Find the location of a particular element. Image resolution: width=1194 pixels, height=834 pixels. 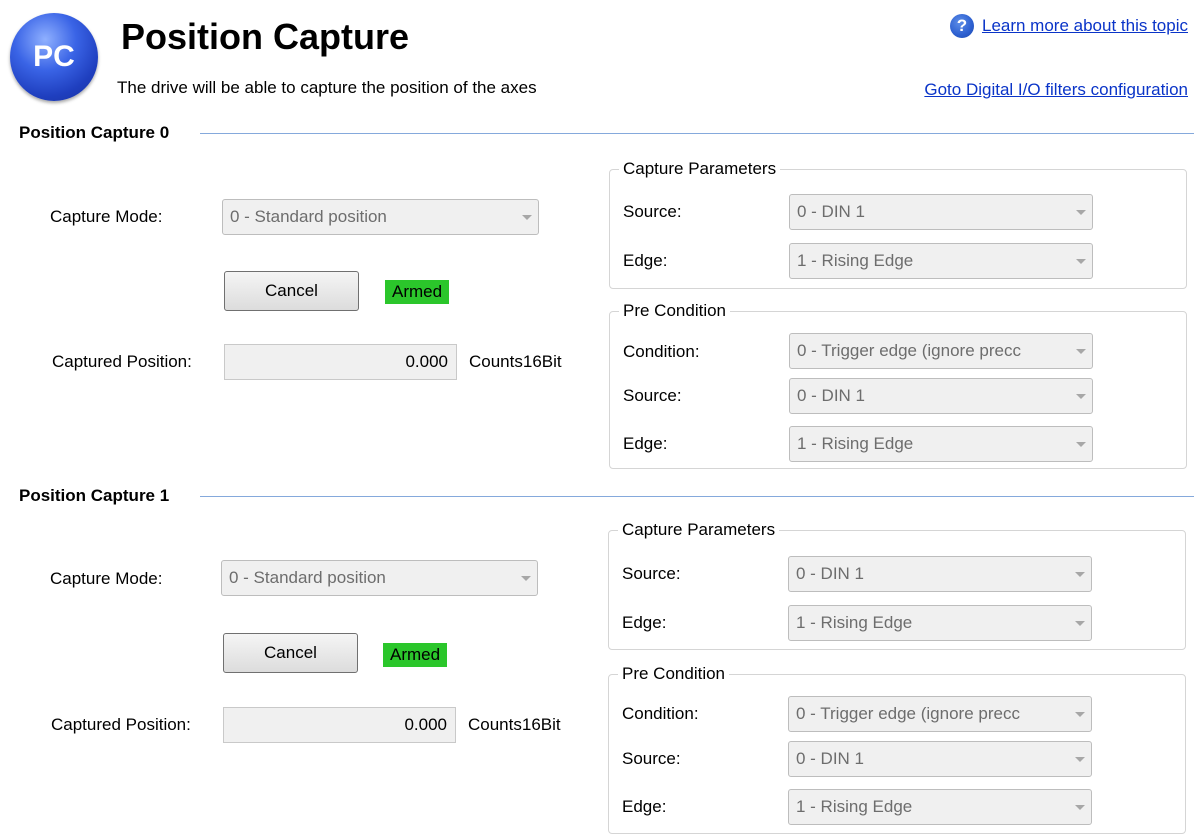

section-title-capture-1: Position Capture 1 is located at coordinates (96, 496).